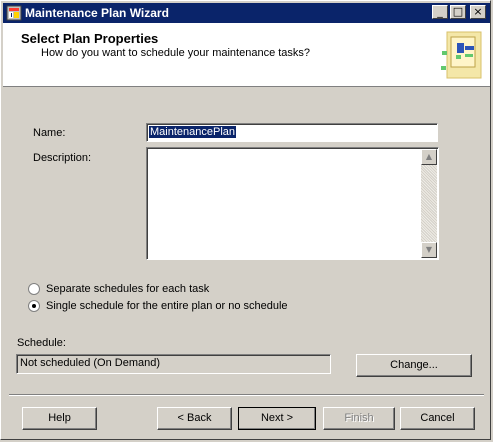  What do you see at coordinates (97, 13) in the screenshot?
I see `window-title: Maintenance Plan Wizard` at bounding box center [97, 13].